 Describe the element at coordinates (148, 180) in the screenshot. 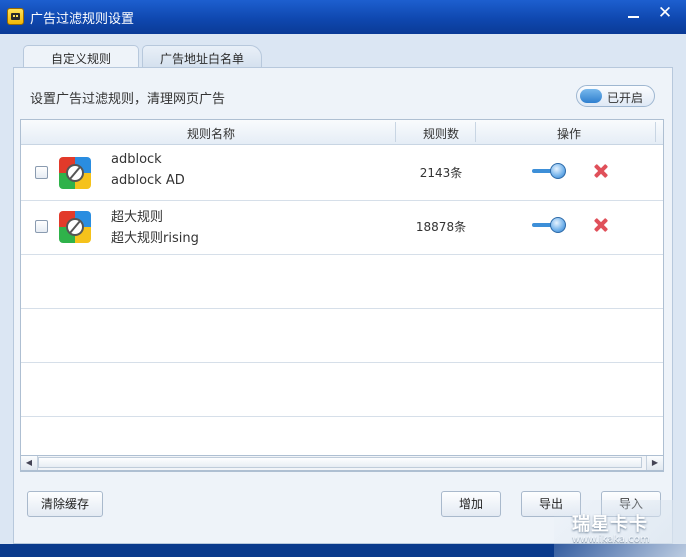

I see `rule-subname: adblock AD` at that location.